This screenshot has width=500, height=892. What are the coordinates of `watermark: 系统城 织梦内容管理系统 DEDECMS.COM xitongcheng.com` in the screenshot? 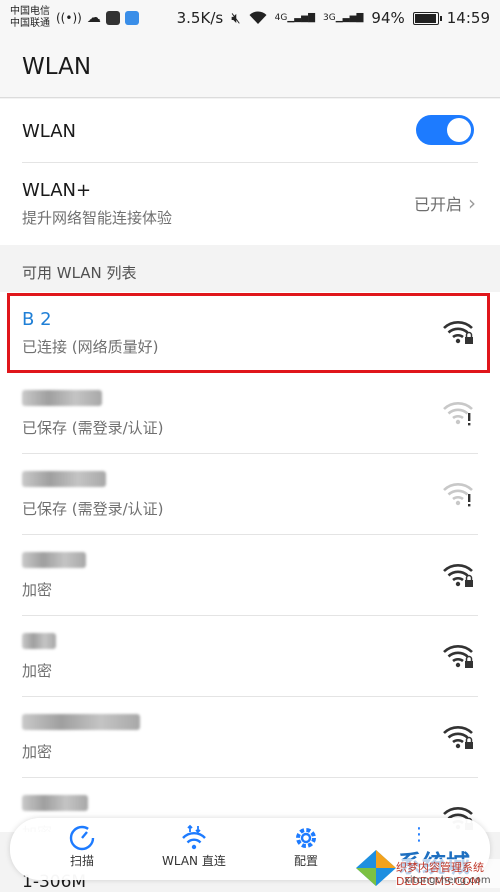 It's located at (427, 867).